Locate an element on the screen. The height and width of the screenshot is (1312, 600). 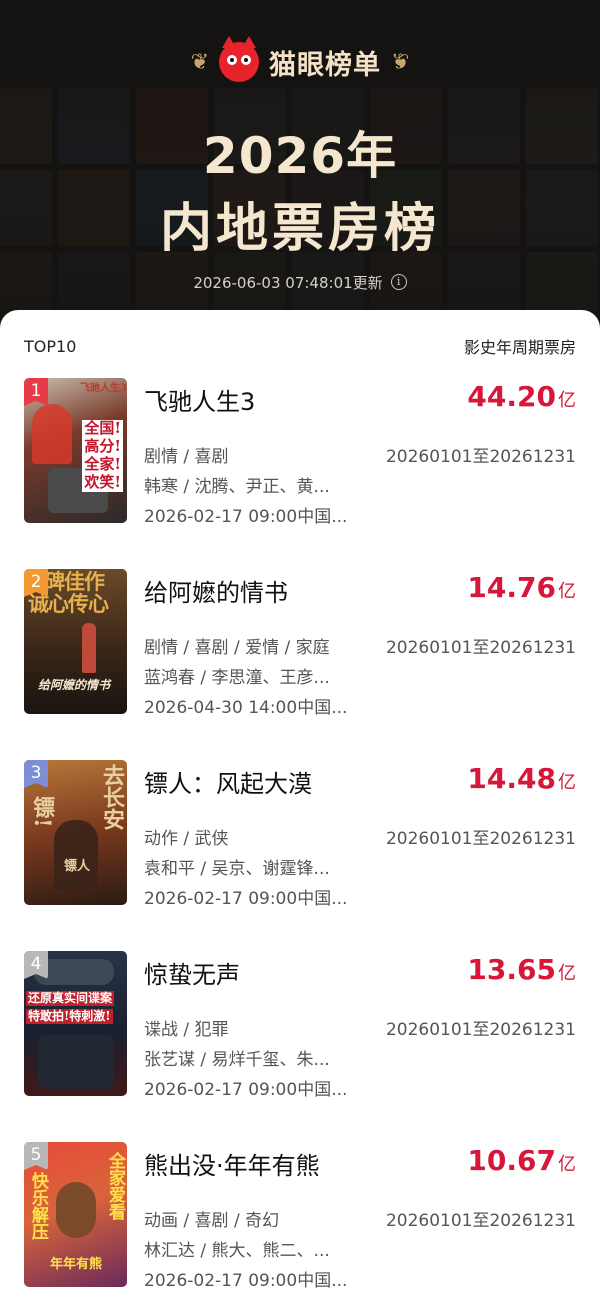
title-year: 2026年 is located at coordinates (300, 156).